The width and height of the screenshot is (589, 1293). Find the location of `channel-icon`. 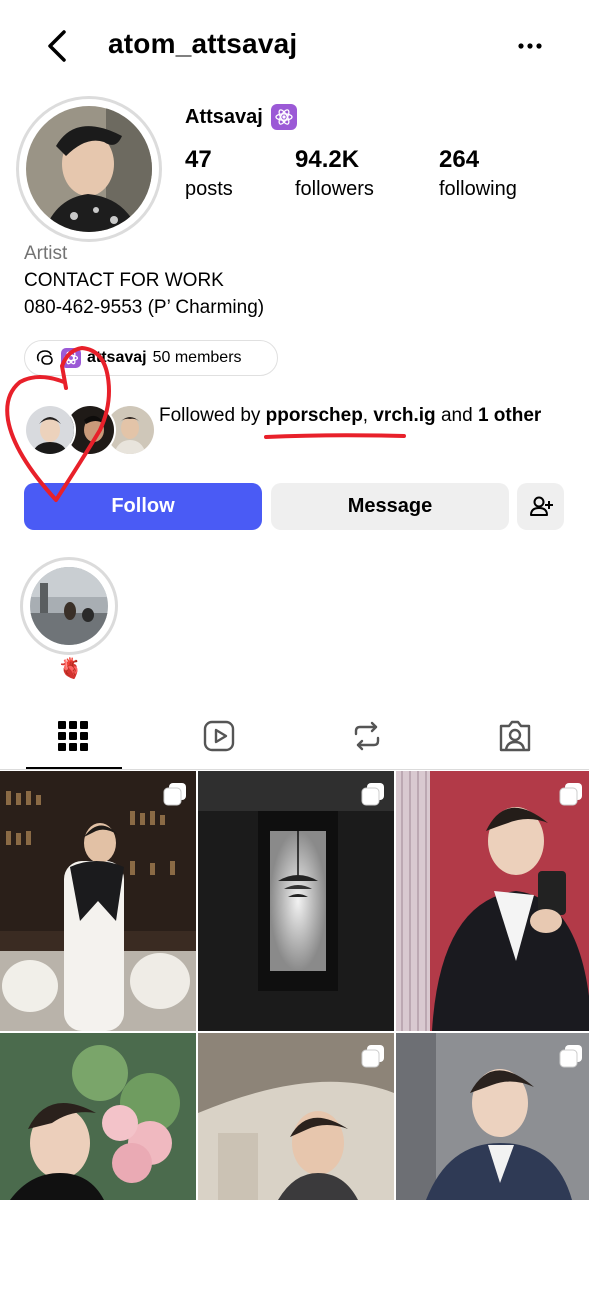

channel-icon is located at coordinates (44, 357).